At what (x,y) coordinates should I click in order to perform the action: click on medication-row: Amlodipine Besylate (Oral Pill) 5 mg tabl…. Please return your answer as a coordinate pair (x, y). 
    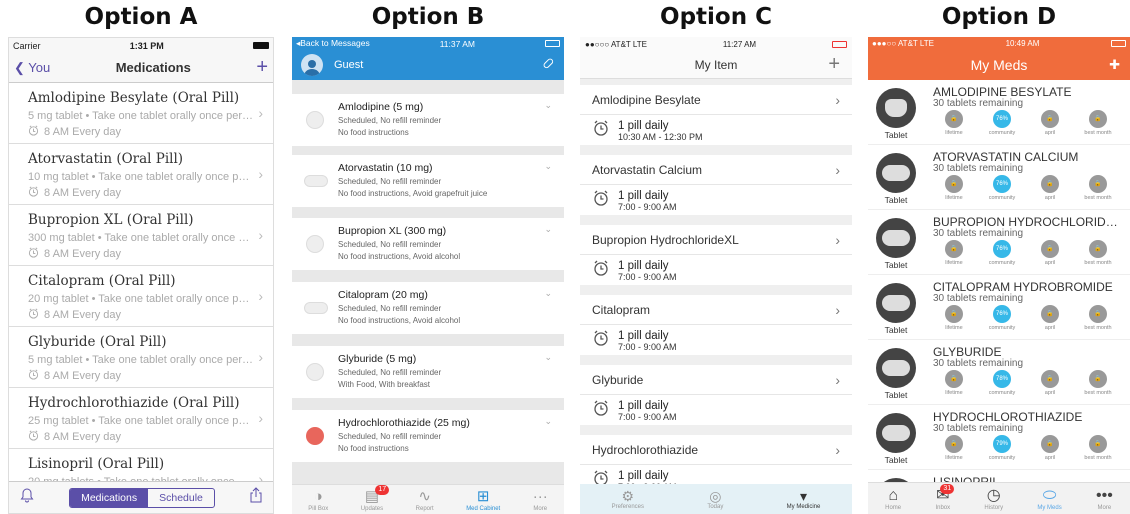
    Looking at the image, I should click on (141, 113).